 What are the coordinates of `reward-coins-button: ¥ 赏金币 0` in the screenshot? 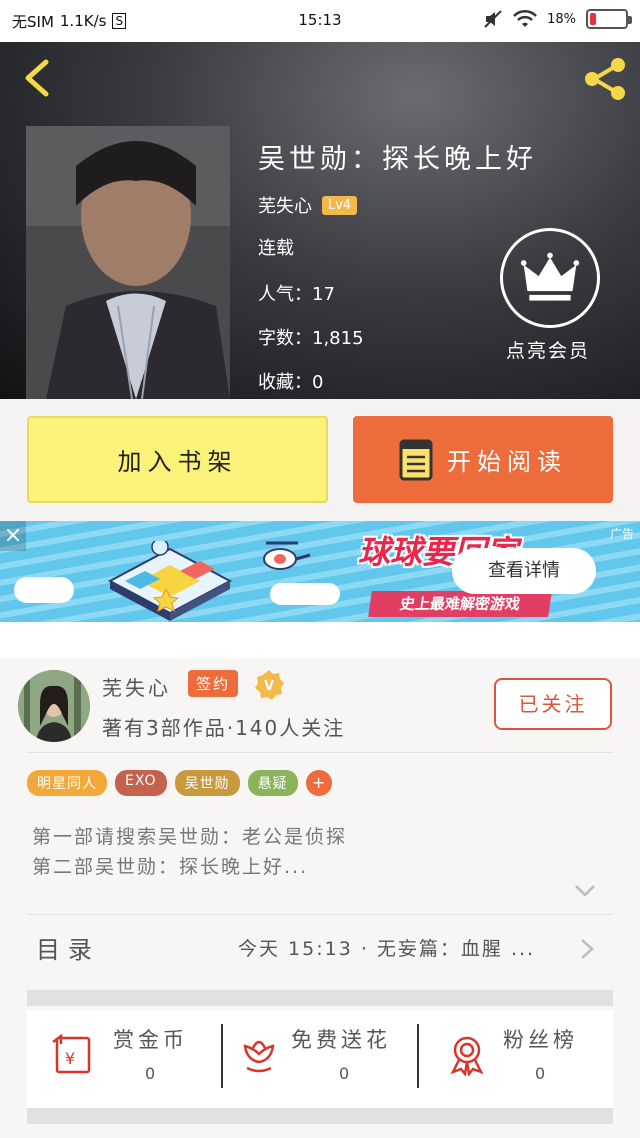 It's located at (124, 1060).